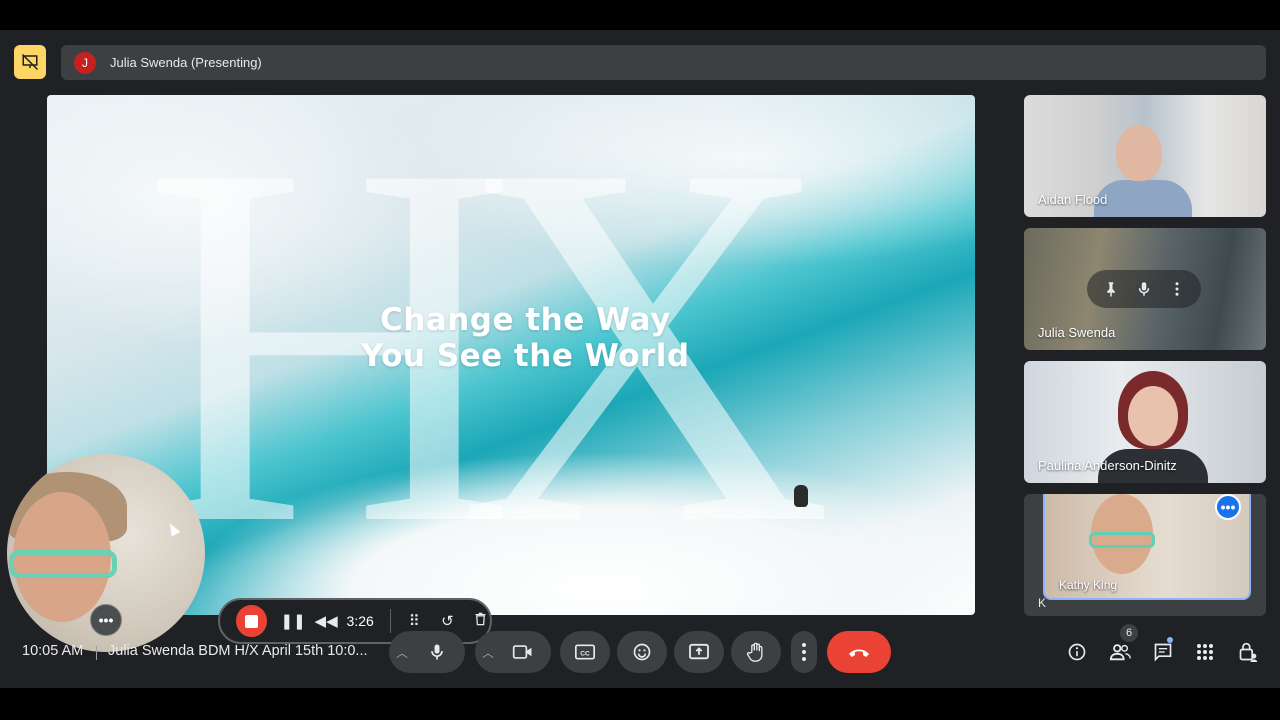 Image resolution: width=1280 pixels, height=720 pixels. Describe the element at coordinates (1073, 199) in the screenshot. I see `participant-name: Aidan Flood` at that location.